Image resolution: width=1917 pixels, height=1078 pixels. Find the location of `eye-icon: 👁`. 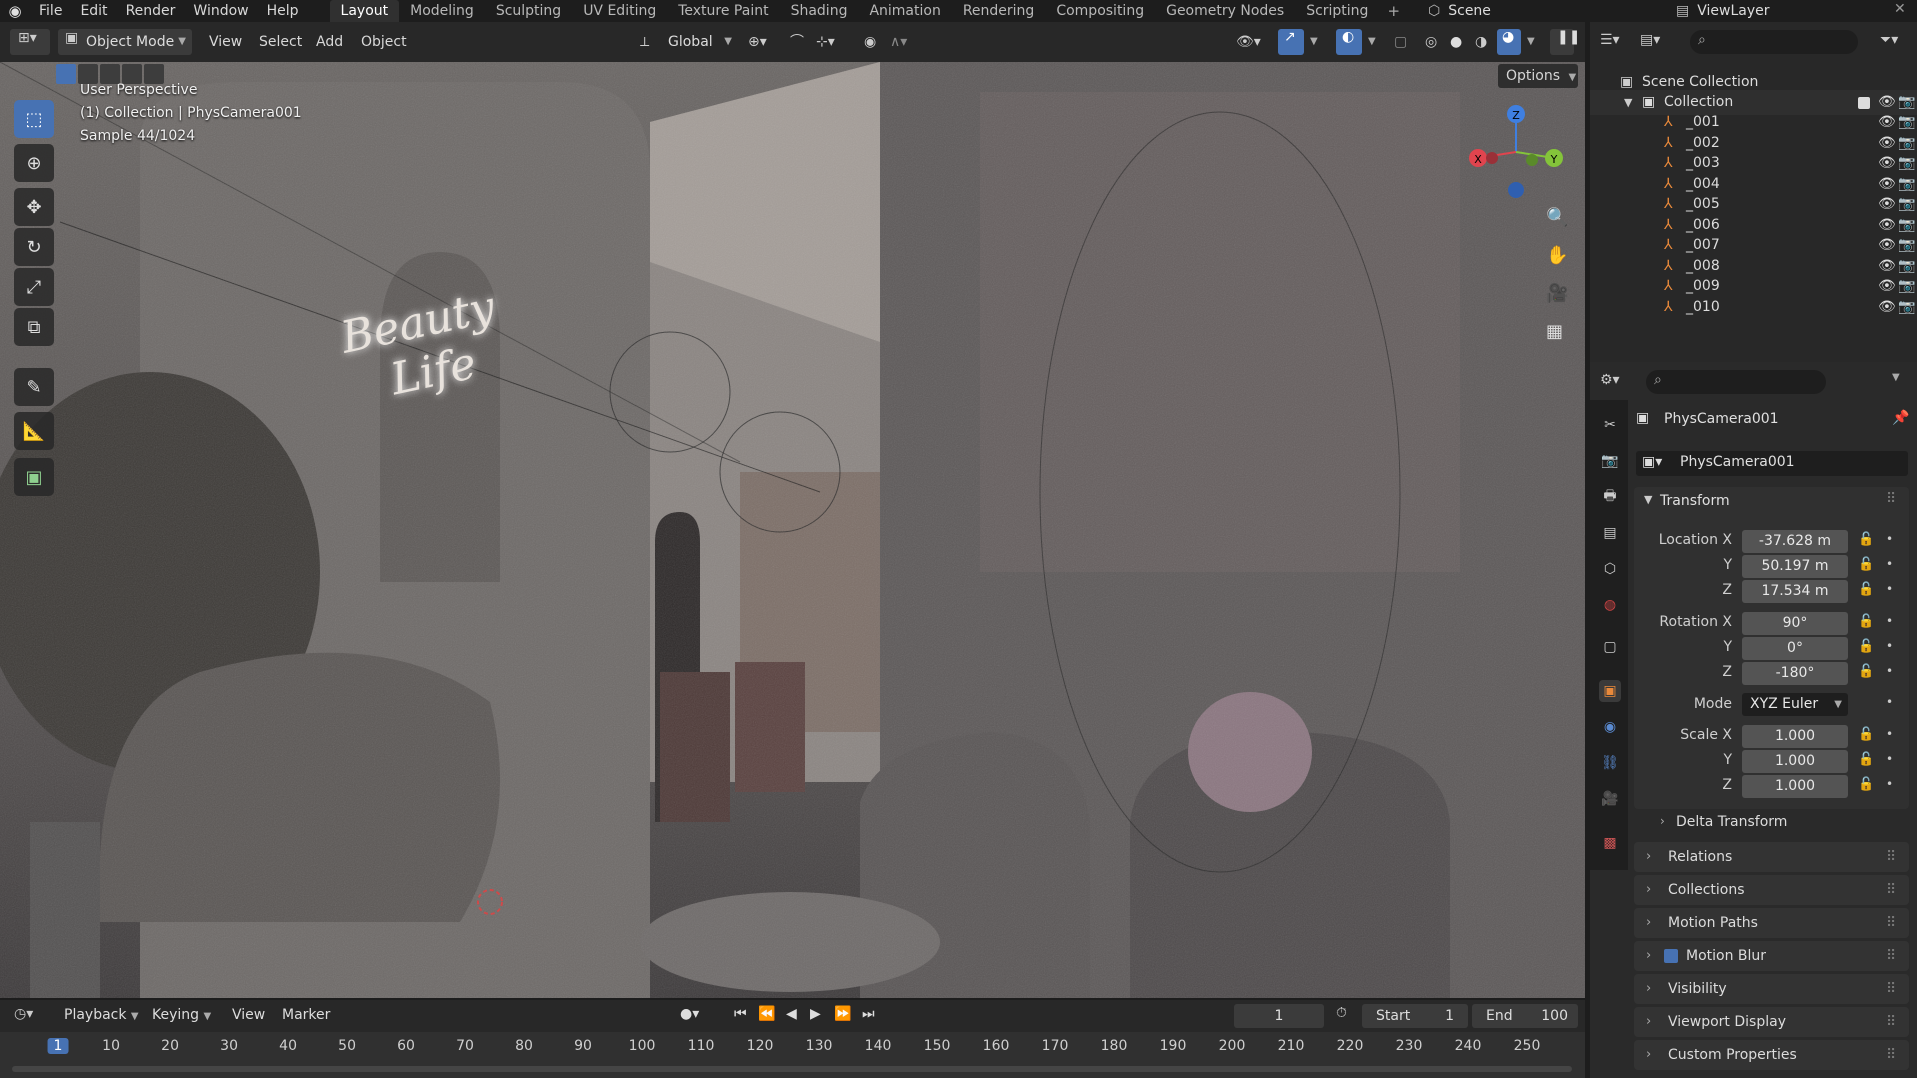

eye-icon: 👁 is located at coordinates (1887, 307).